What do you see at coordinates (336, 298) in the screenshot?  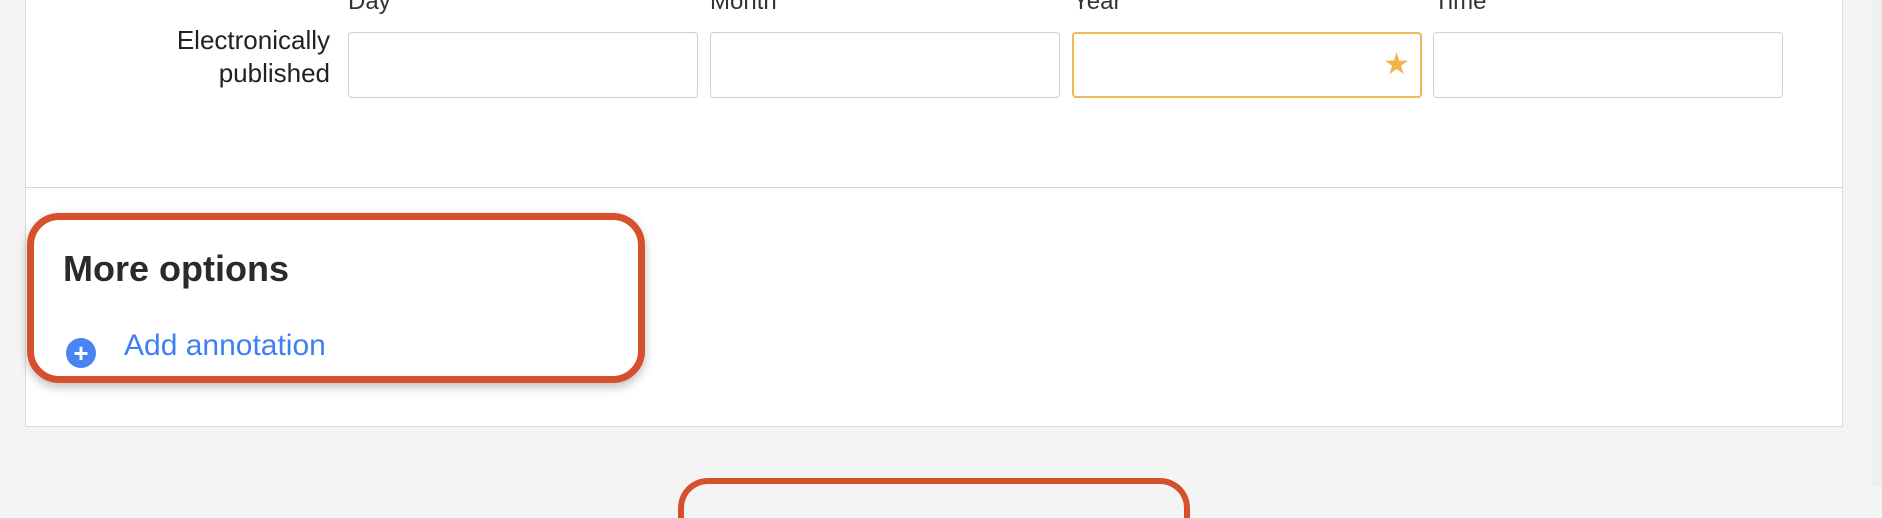 I see `annotation-highlight` at bounding box center [336, 298].